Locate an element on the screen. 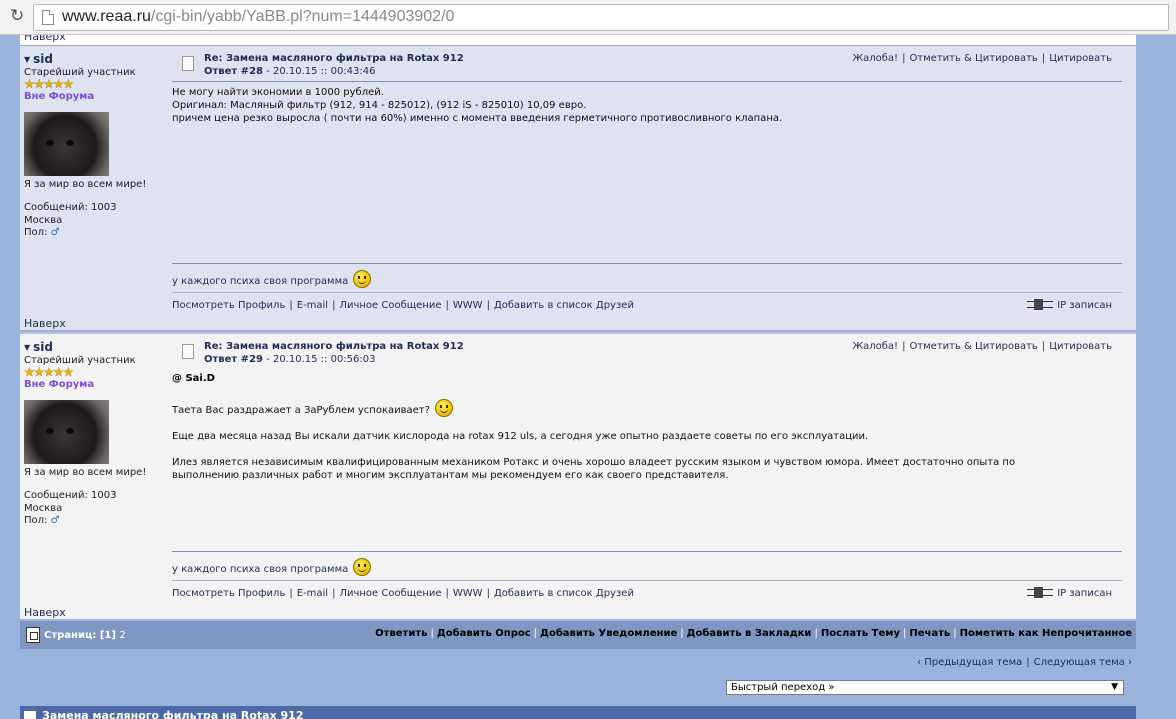 This screenshot has width=1176, height=719. add-notify-button: Добавить Уведомление is located at coordinates (608, 633).